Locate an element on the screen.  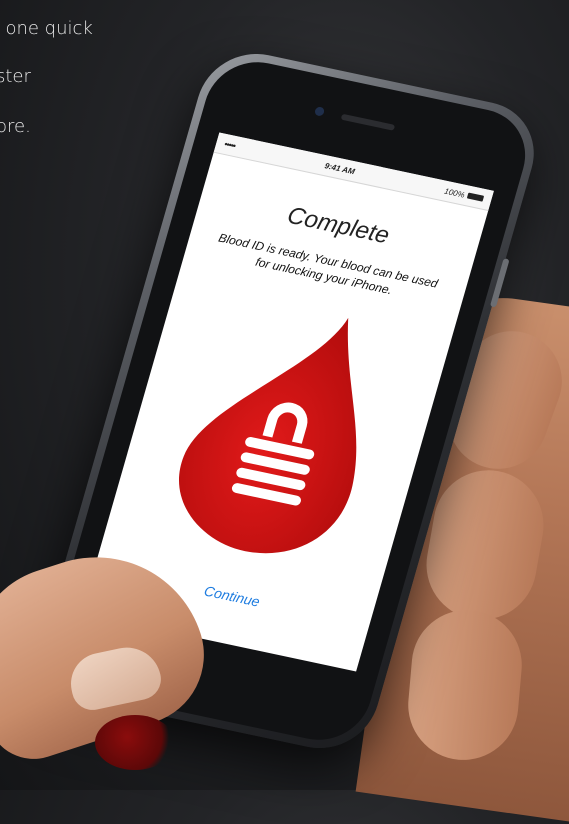
status-time: 9:41 AM is located at coordinates (339, 168).